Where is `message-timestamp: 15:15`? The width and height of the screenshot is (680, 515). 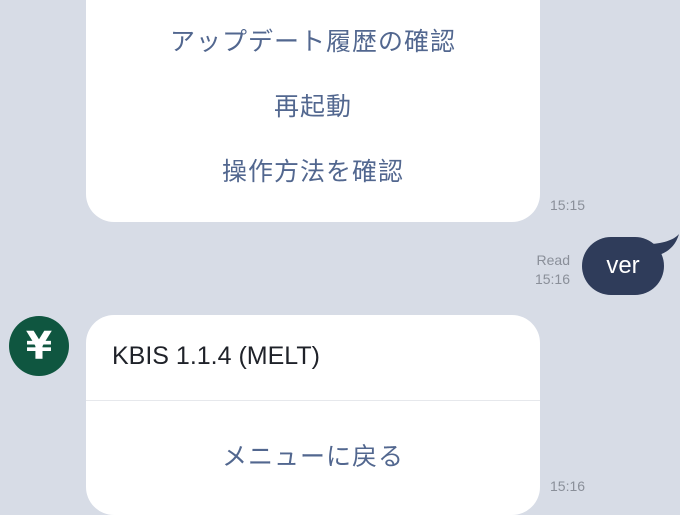
message-timestamp: 15:15 is located at coordinates (568, 205).